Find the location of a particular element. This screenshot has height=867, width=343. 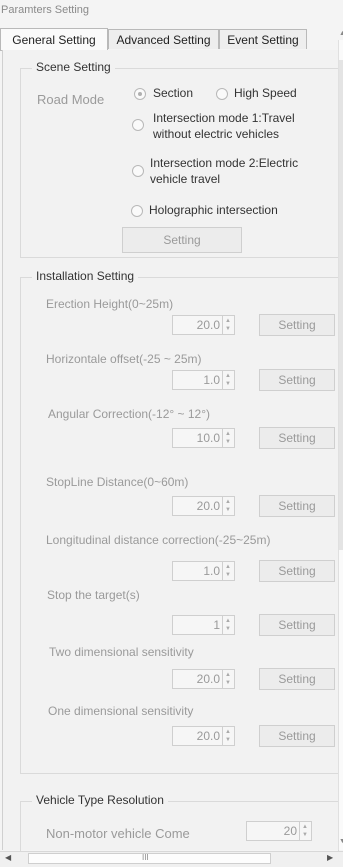

scroll-right-arrow-icon: ▶ is located at coordinates (330, 857).